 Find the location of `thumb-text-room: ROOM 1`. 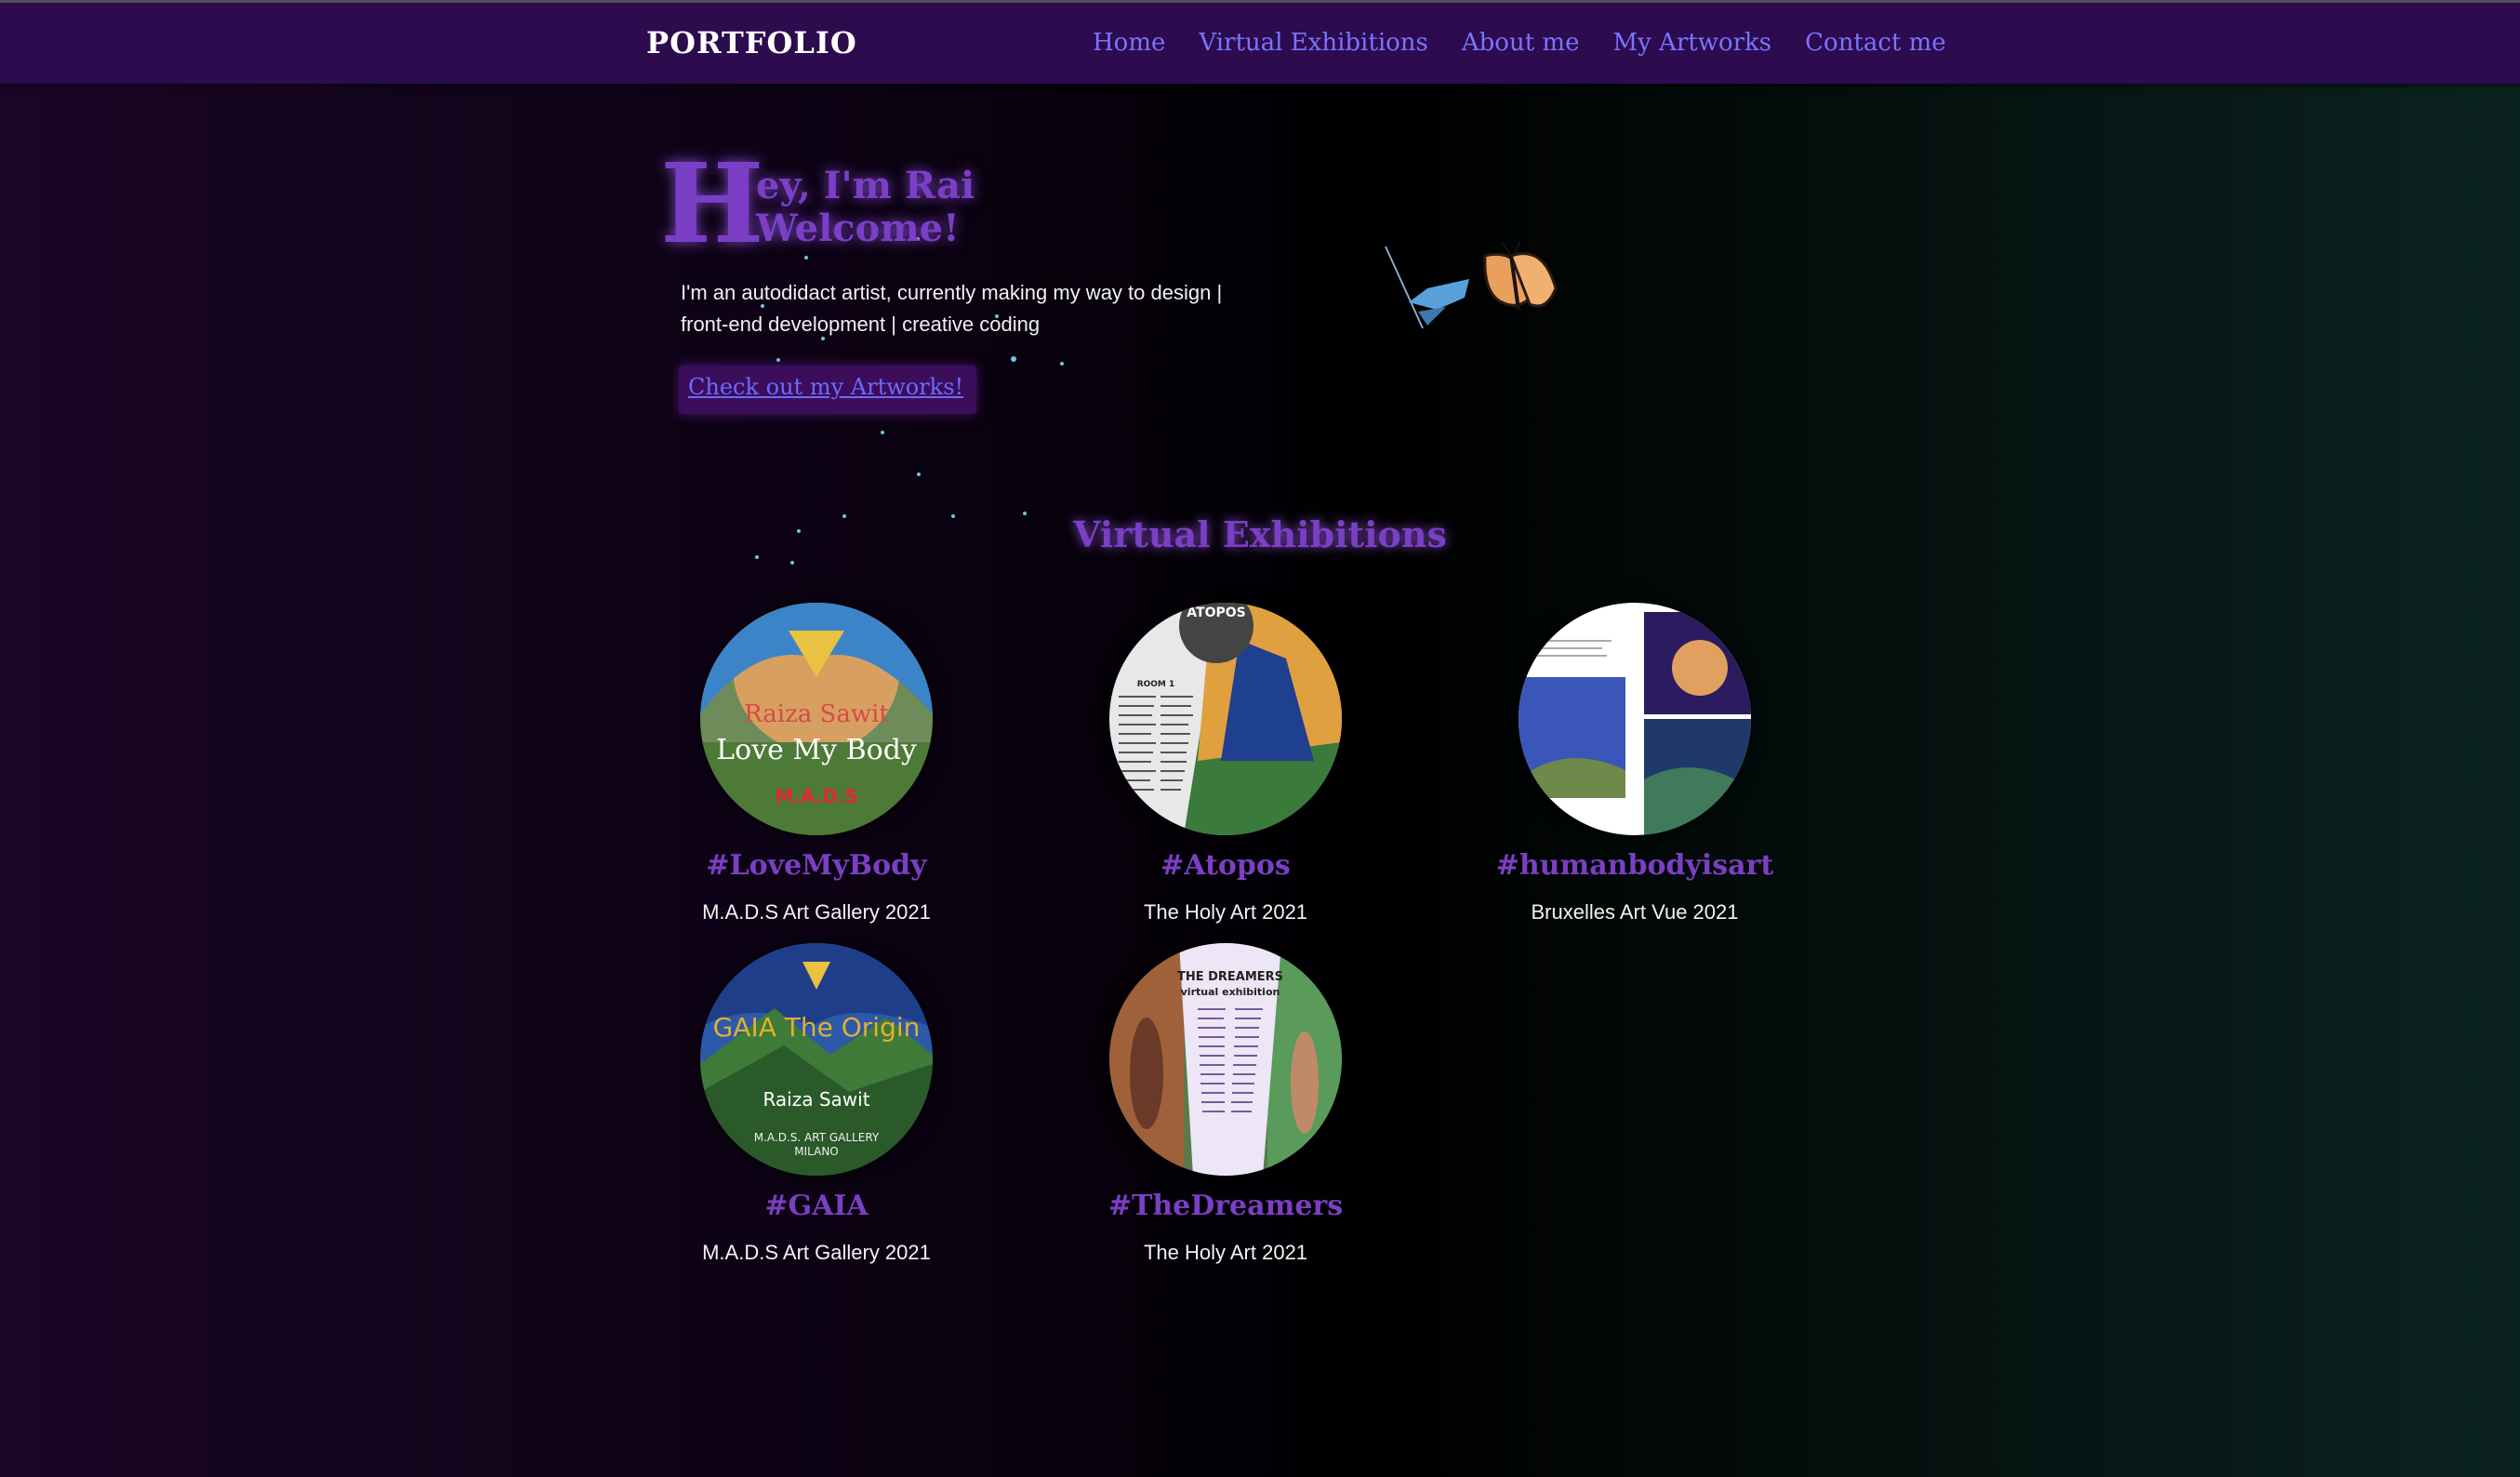

thumb-text-room: ROOM 1 is located at coordinates (1156, 685).